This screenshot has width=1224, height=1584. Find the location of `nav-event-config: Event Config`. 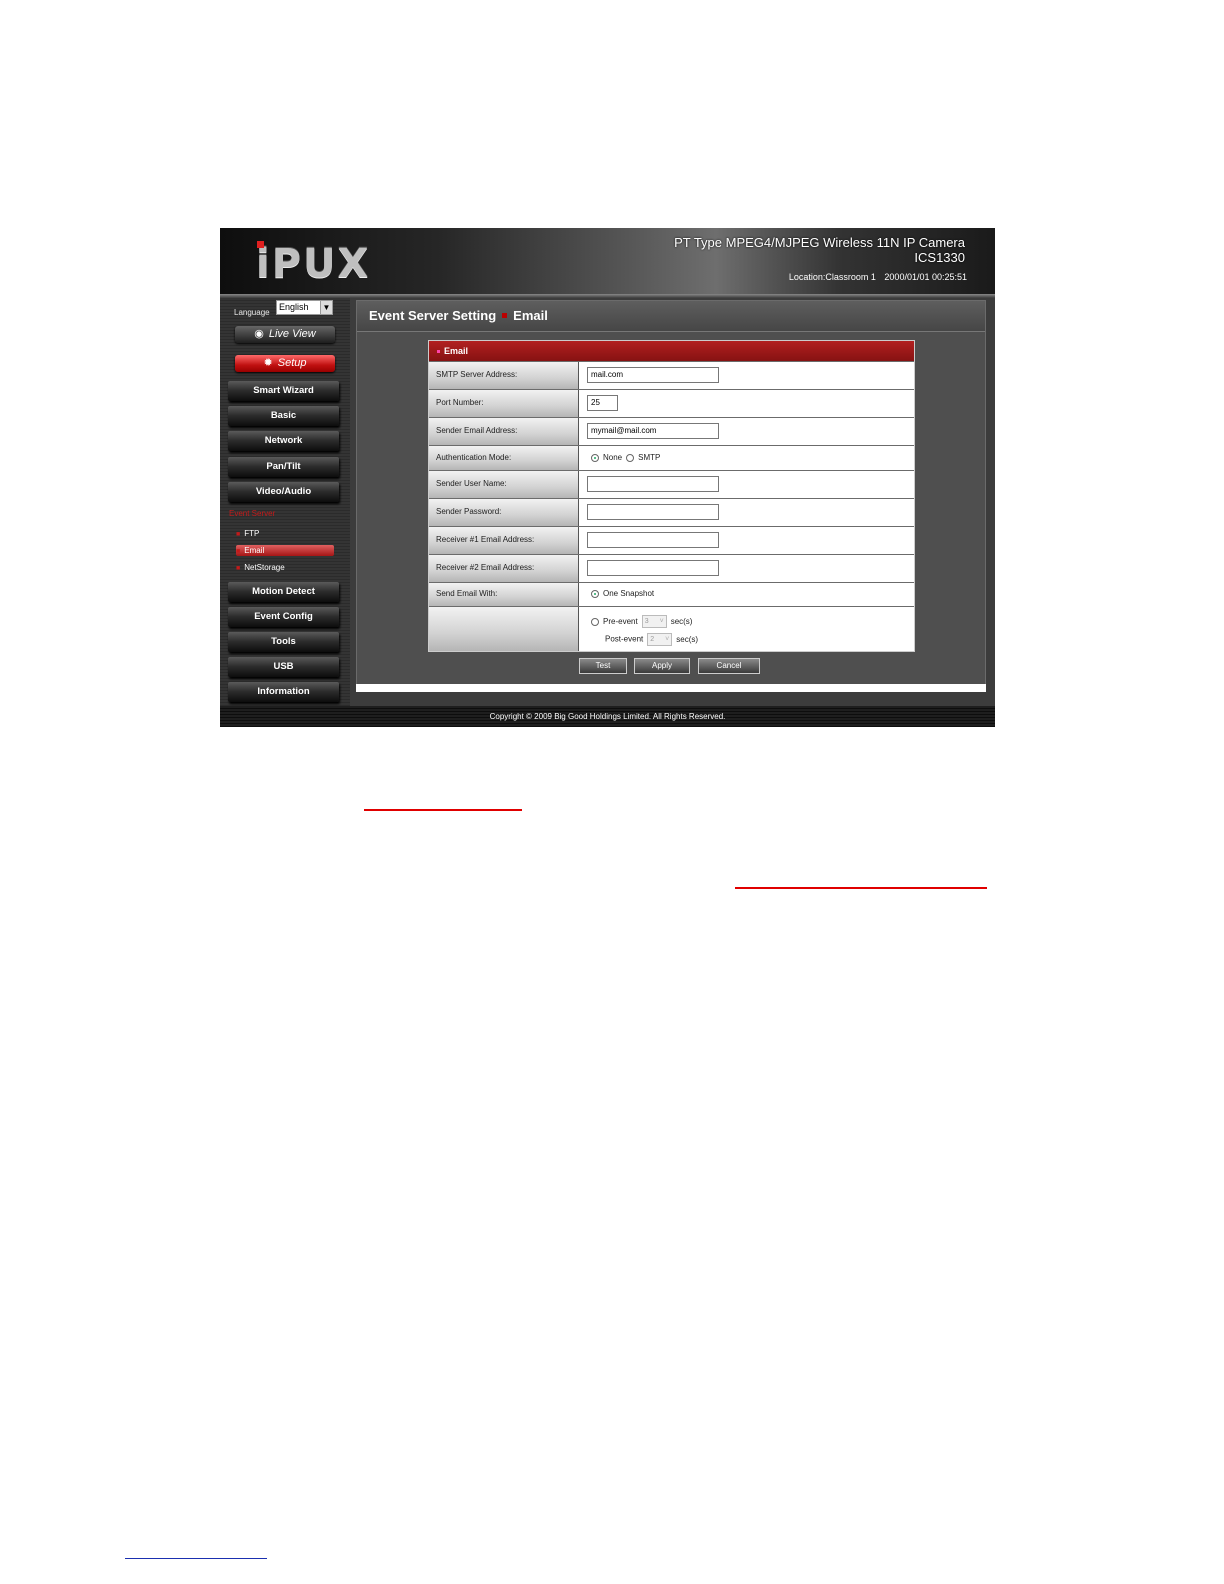

nav-event-config: Event Config is located at coordinates (283, 617).